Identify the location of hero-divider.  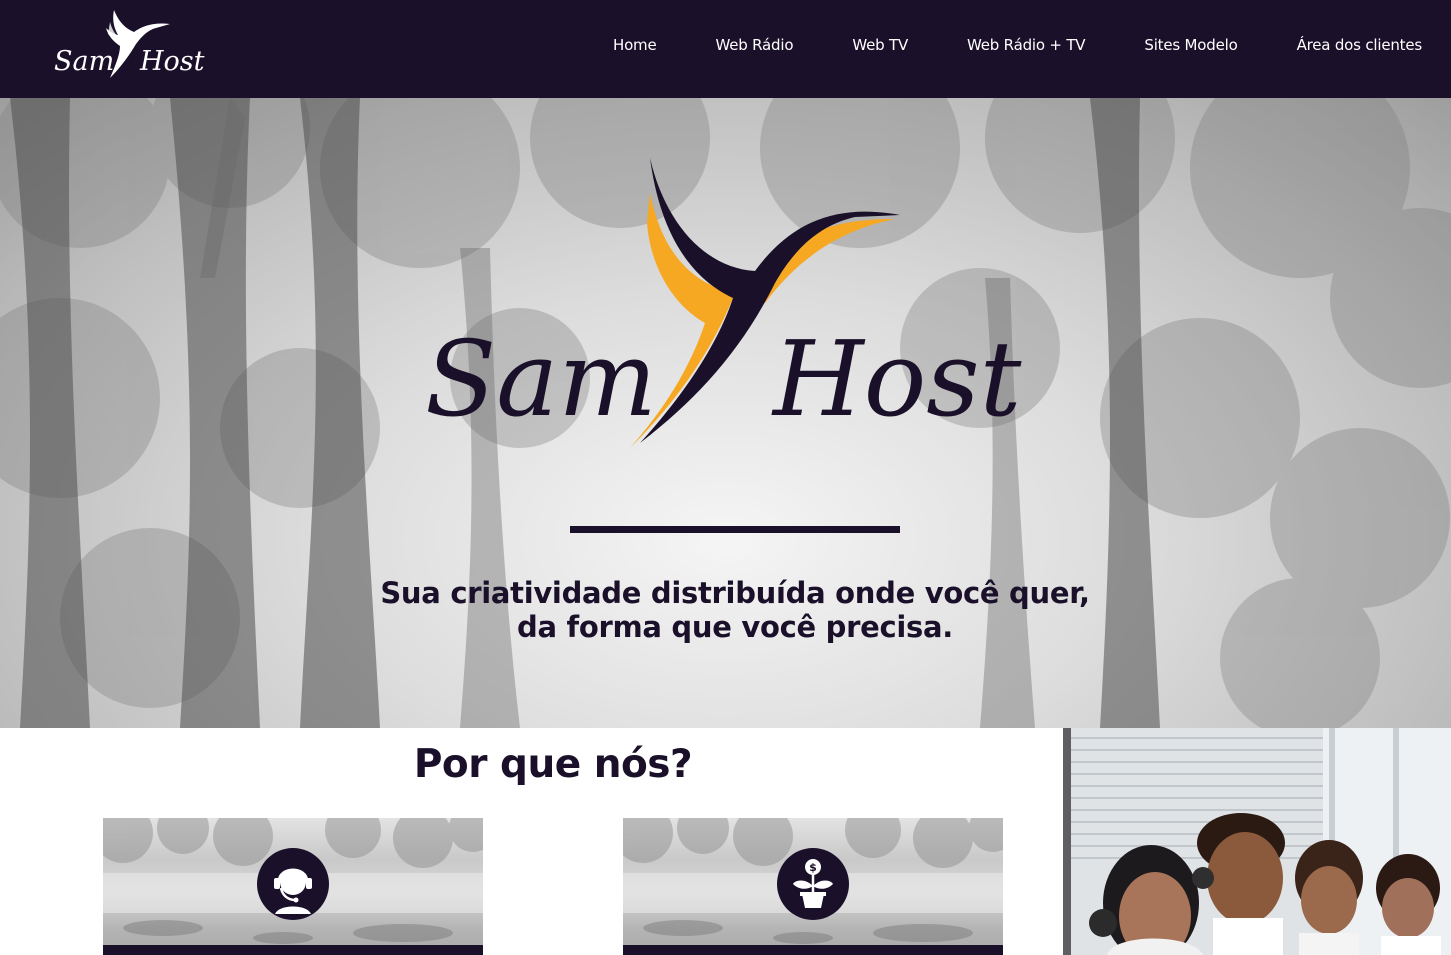
(735, 529).